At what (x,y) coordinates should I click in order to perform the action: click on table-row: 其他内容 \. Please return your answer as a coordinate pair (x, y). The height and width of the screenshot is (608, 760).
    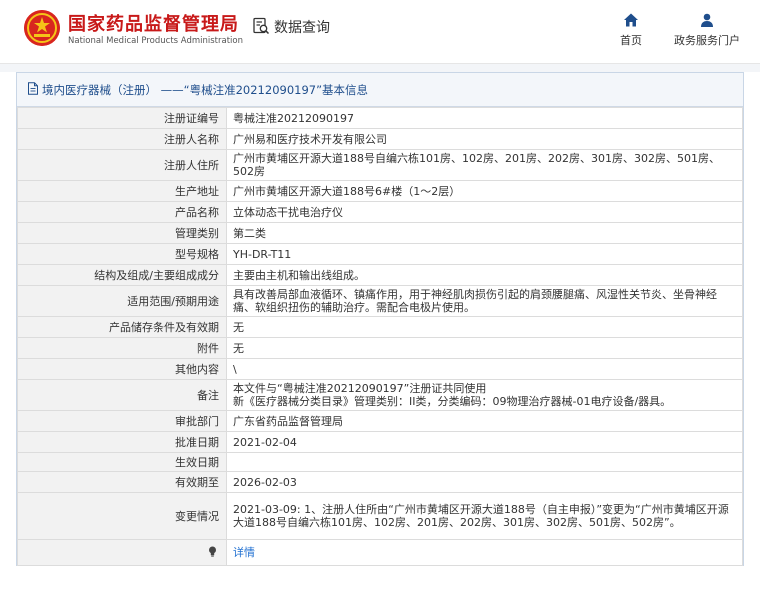
    Looking at the image, I should click on (380, 369).